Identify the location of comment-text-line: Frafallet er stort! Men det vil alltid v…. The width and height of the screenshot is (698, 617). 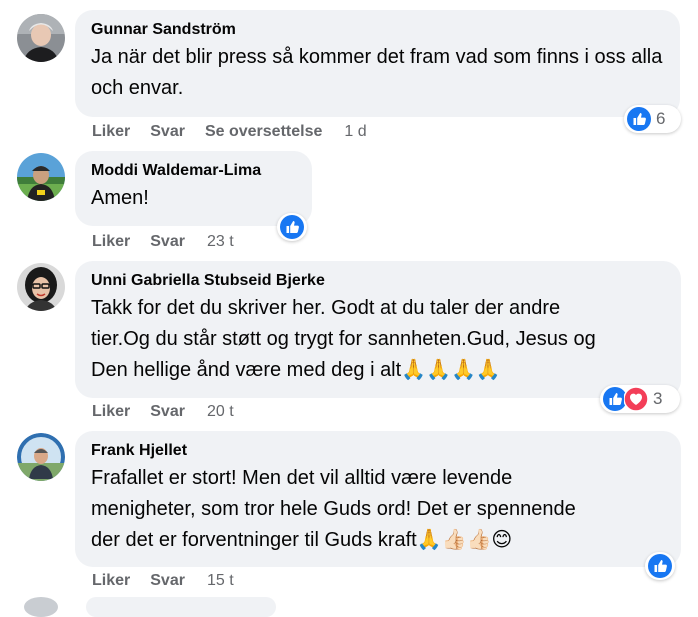
(302, 478).